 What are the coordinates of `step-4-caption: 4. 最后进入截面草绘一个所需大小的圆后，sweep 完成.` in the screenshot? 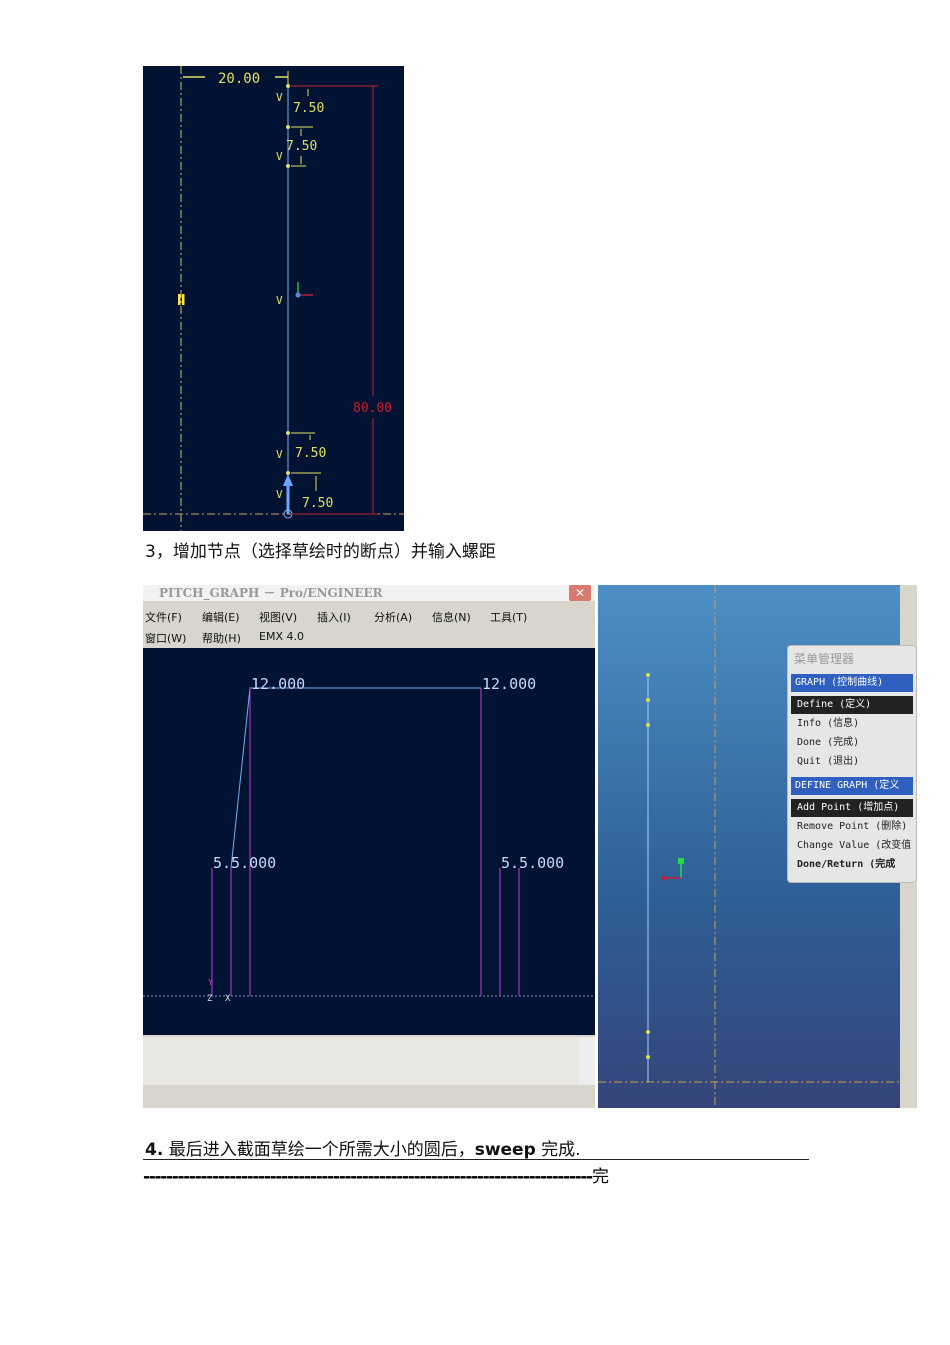 It's located at (363, 1147).